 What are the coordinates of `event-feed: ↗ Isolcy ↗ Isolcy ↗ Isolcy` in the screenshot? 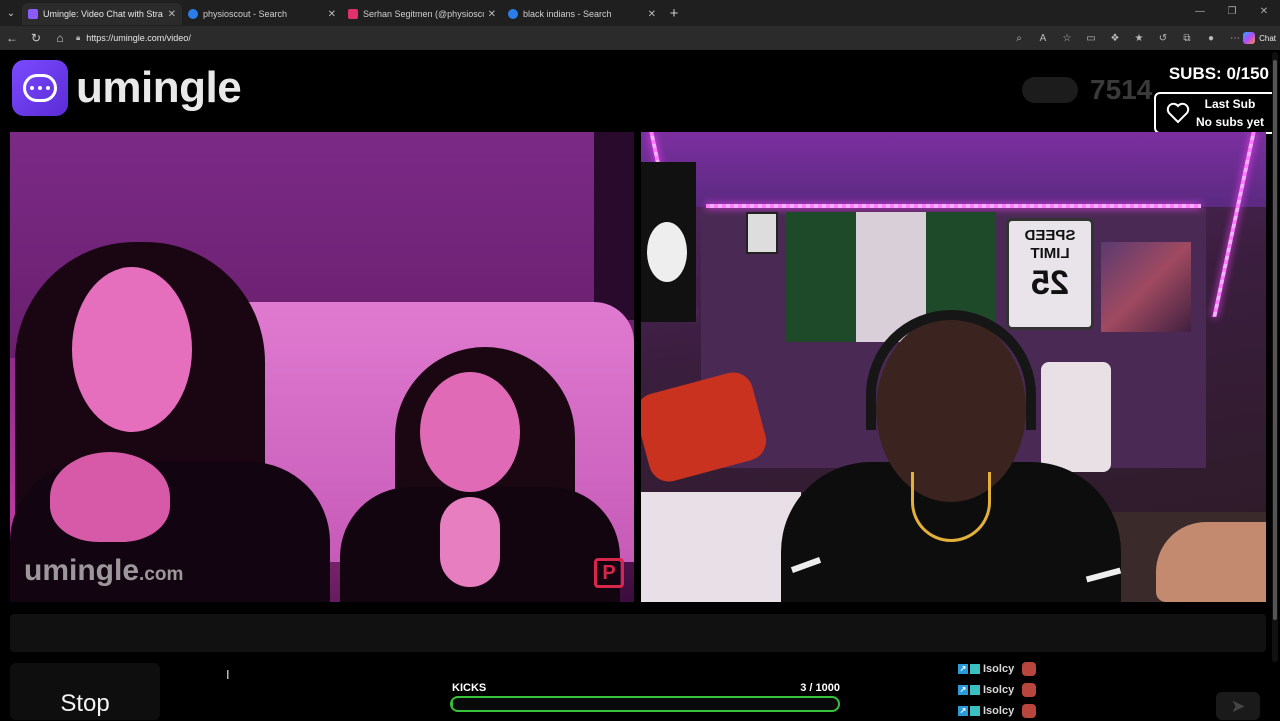 It's located at (1003, 689).